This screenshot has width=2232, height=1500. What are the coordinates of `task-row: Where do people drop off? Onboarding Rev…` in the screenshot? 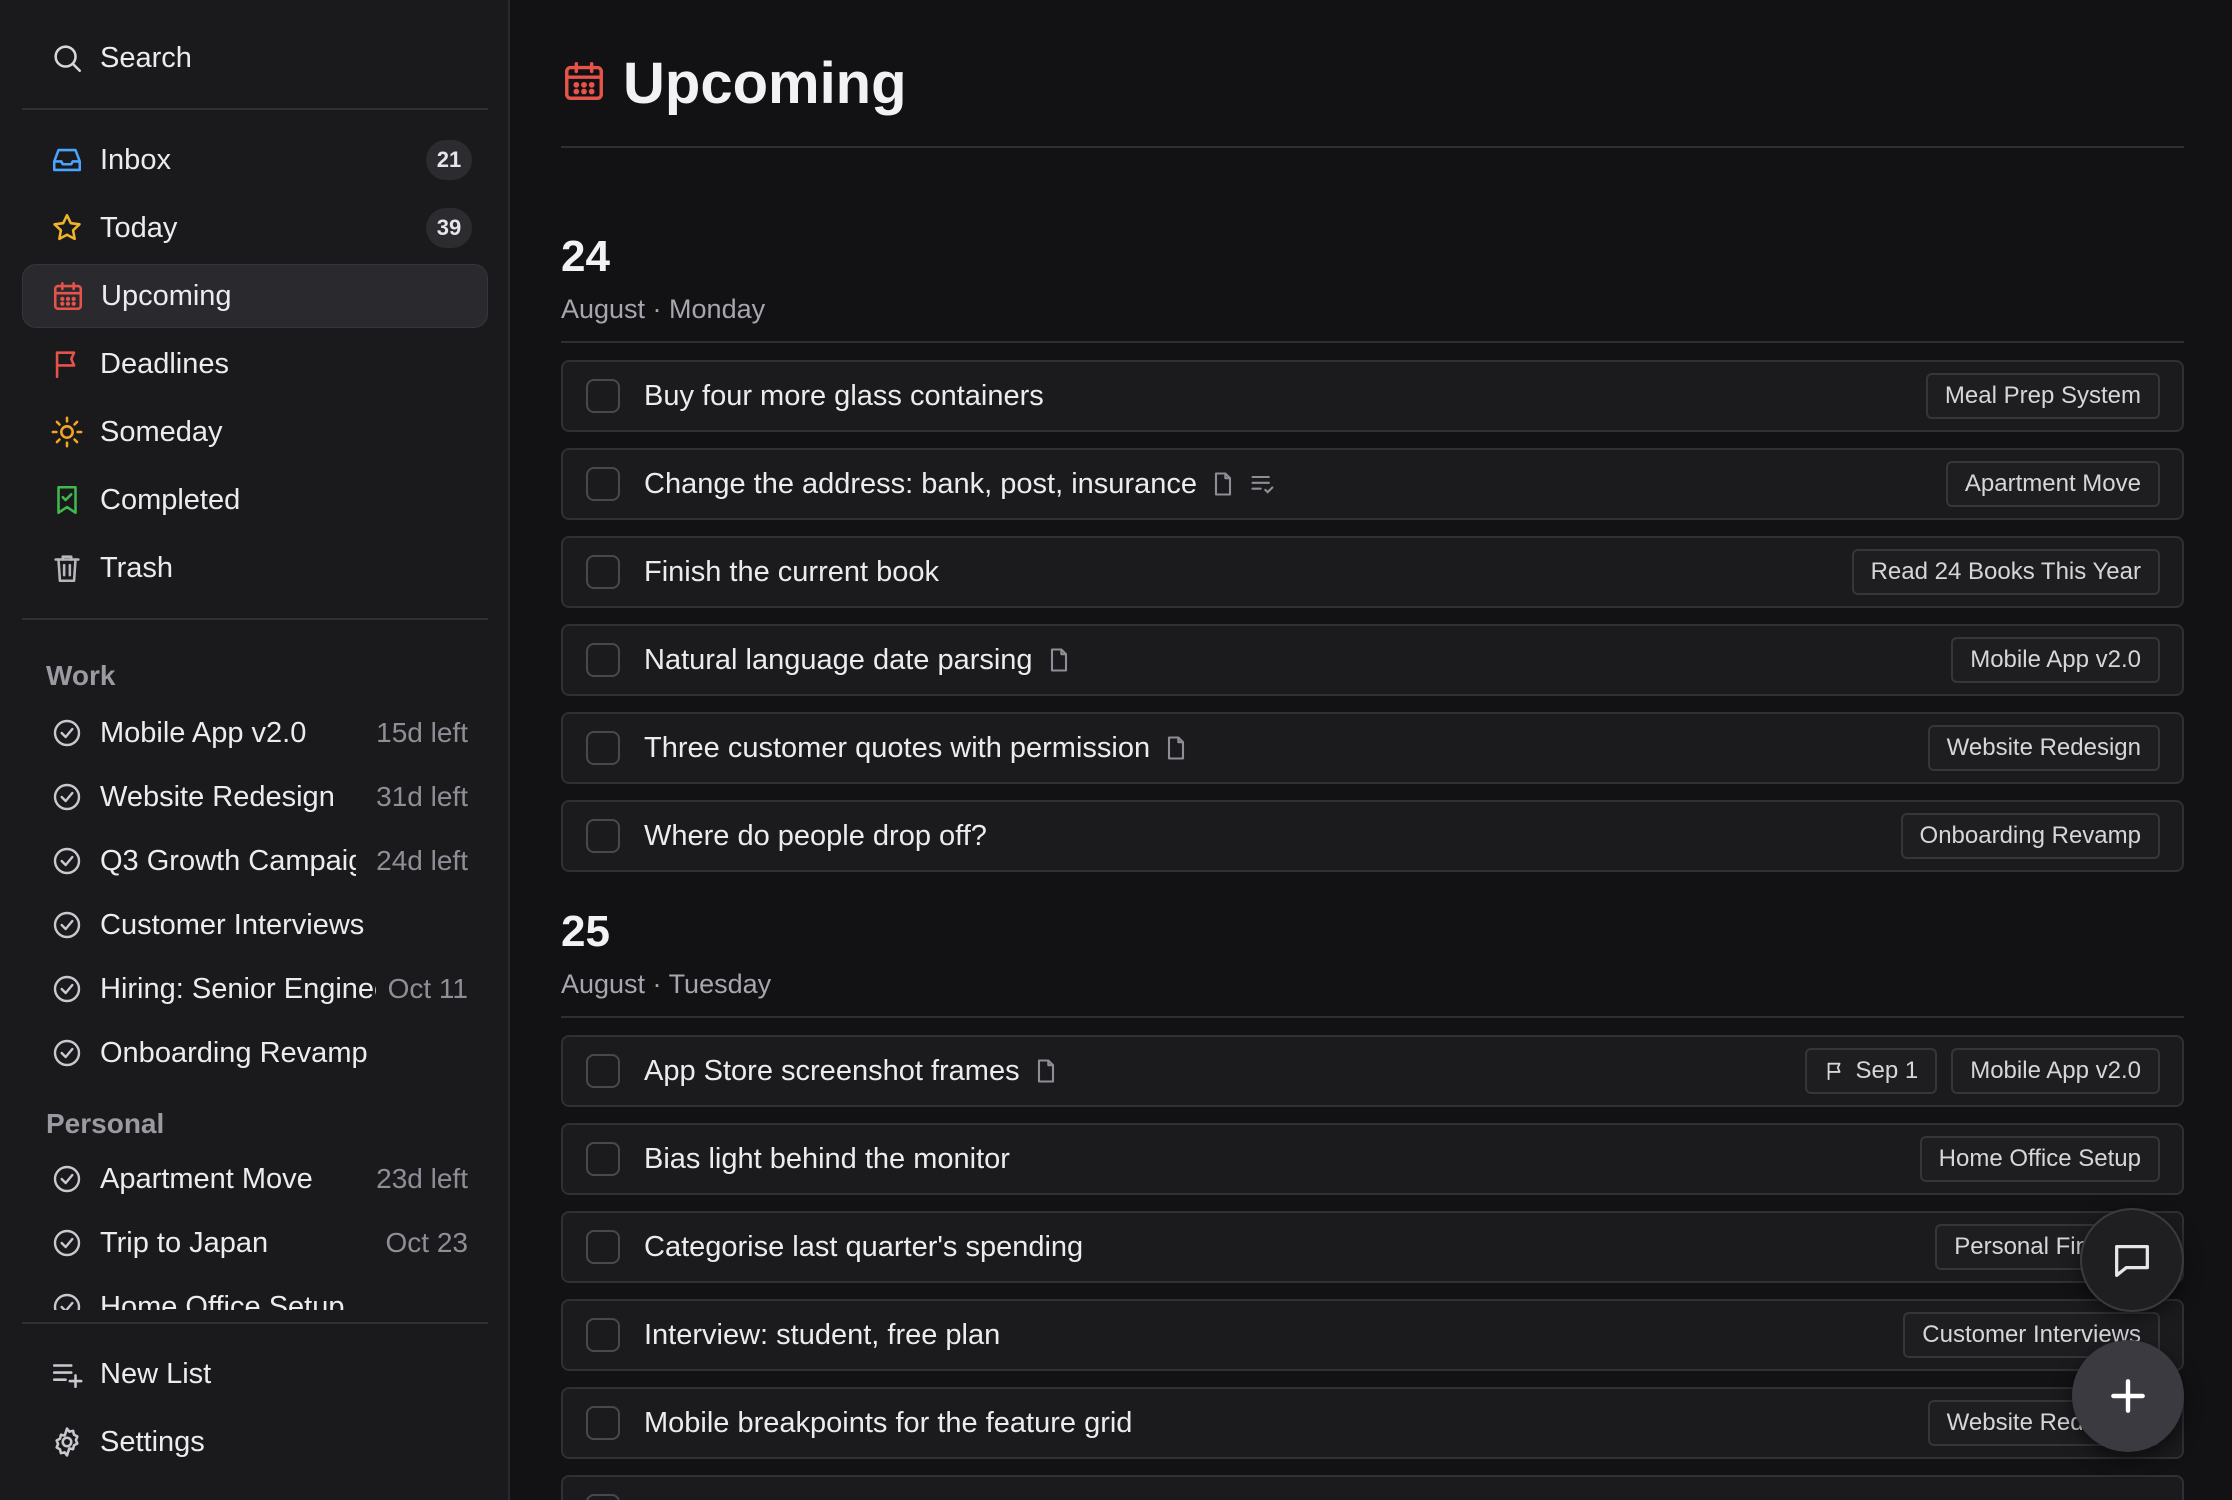 It's located at (1372, 836).